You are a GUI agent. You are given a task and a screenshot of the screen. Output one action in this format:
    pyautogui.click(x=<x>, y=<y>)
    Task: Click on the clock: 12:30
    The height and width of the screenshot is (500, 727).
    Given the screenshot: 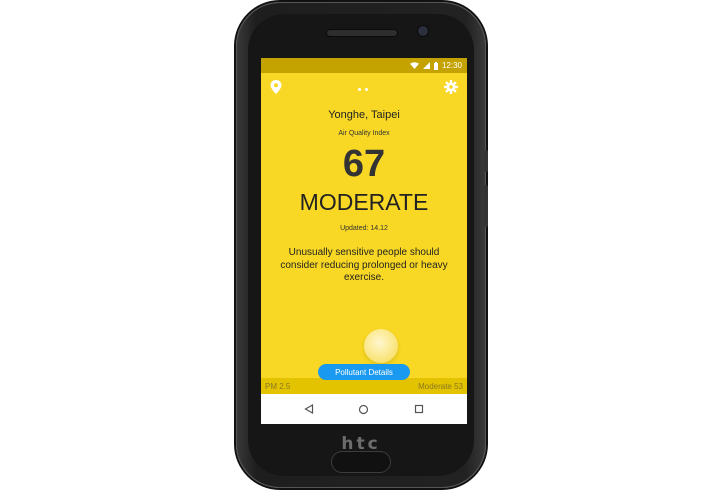 What is the action you would take?
    pyautogui.click(x=451, y=65)
    